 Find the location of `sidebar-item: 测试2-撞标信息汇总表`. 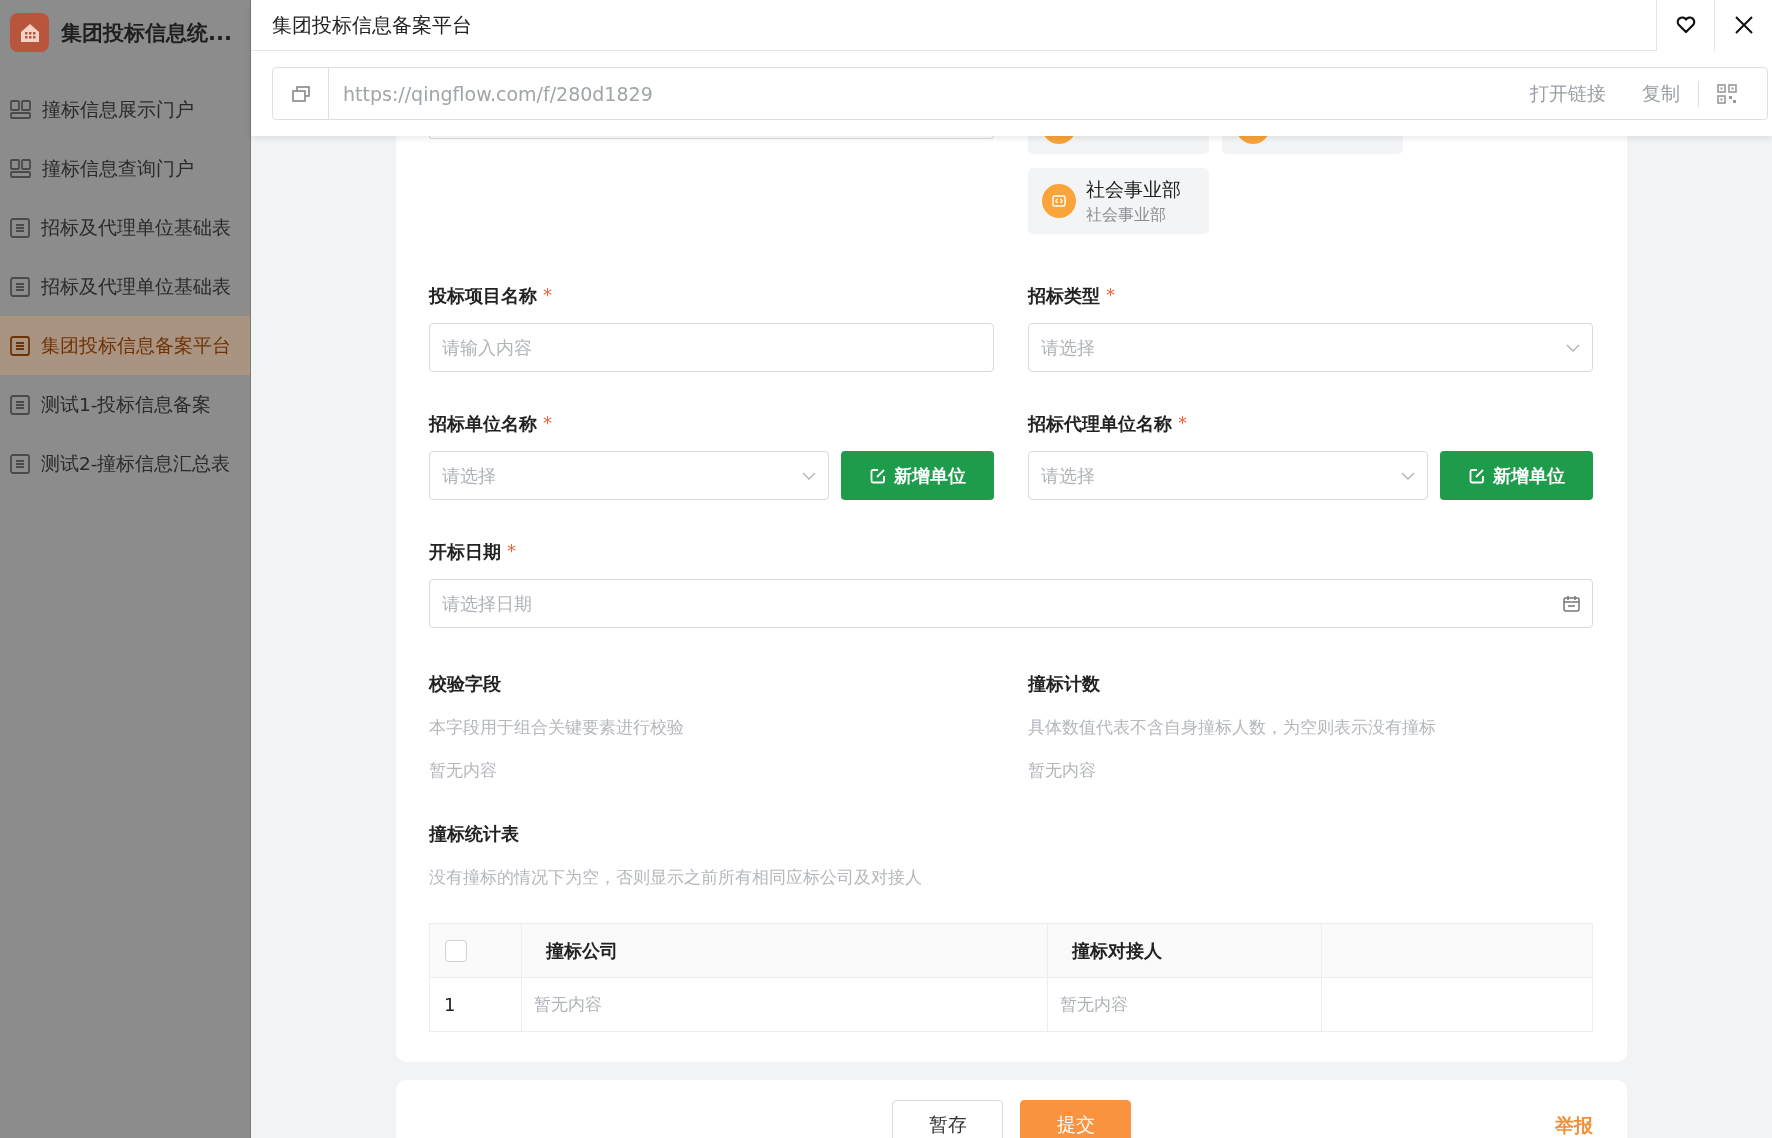

sidebar-item: 测试2-撞标信息汇总表 is located at coordinates (125, 463).